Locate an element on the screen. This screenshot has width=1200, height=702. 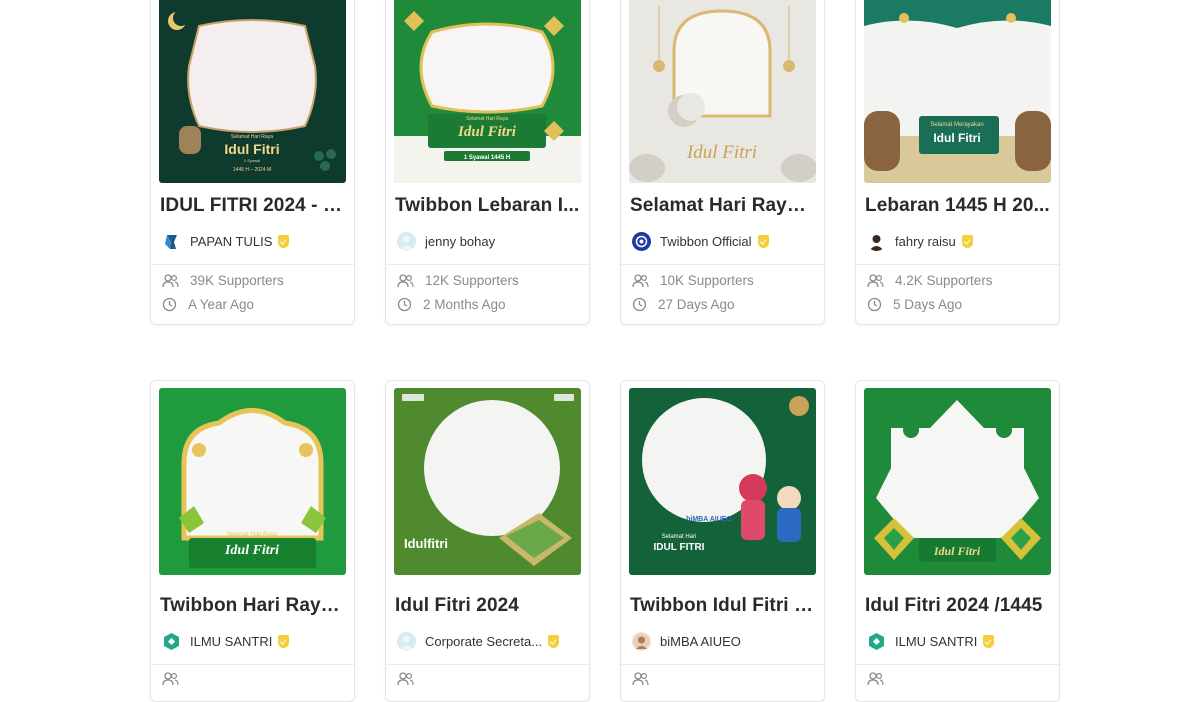
svg-text: 1 Syawal is located at coordinates (252, 160).